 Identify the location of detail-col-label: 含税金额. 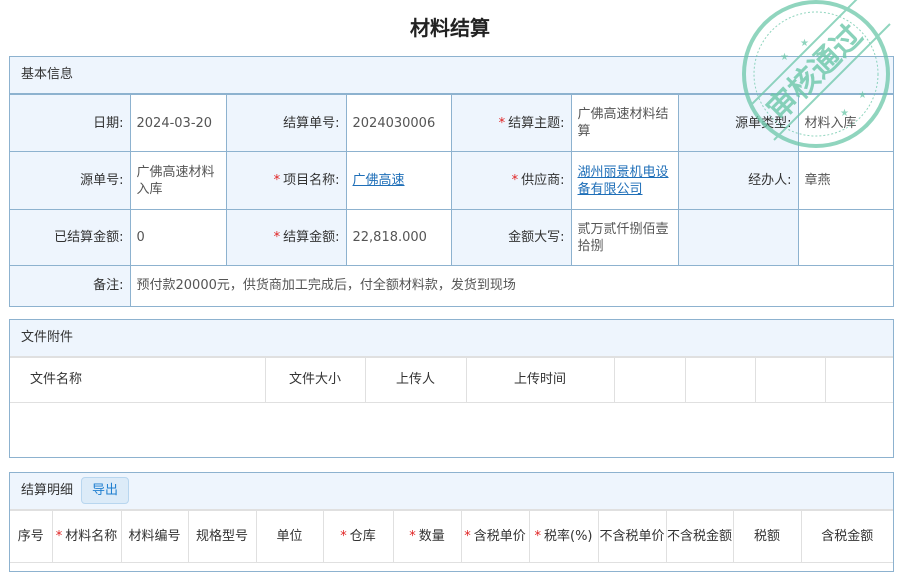
(847, 536).